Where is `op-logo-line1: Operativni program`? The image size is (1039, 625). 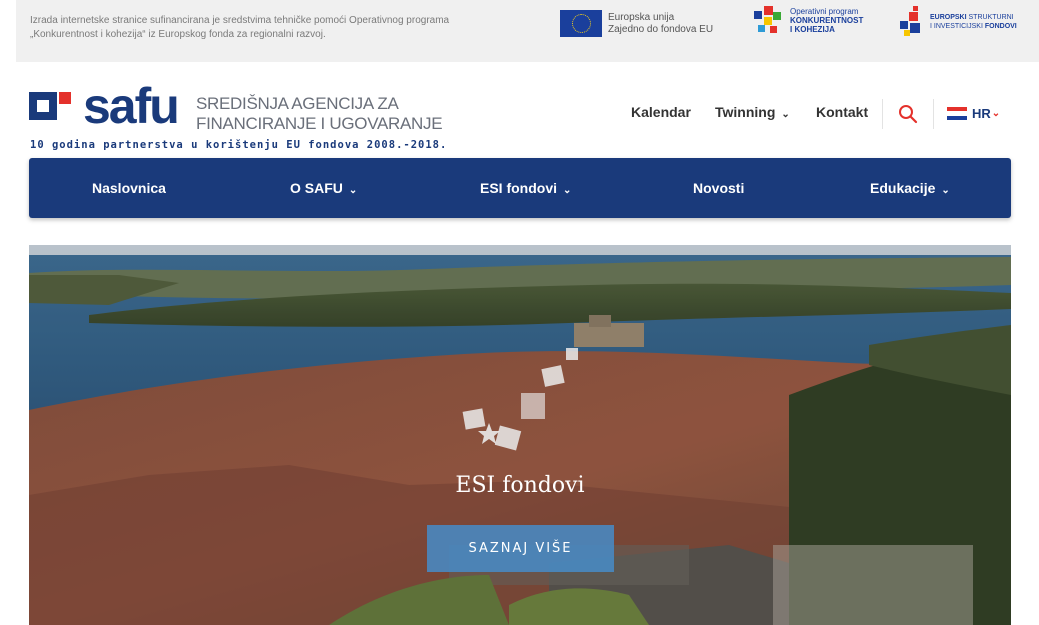
op-logo-line1: Operativni program is located at coordinates (824, 11).